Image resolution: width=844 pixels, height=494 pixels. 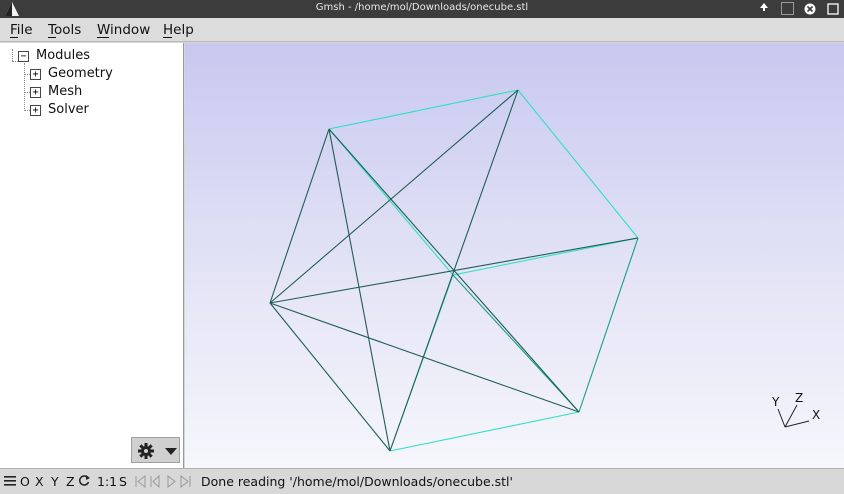 I want to click on menu-file: File, so click(x=21, y=30).